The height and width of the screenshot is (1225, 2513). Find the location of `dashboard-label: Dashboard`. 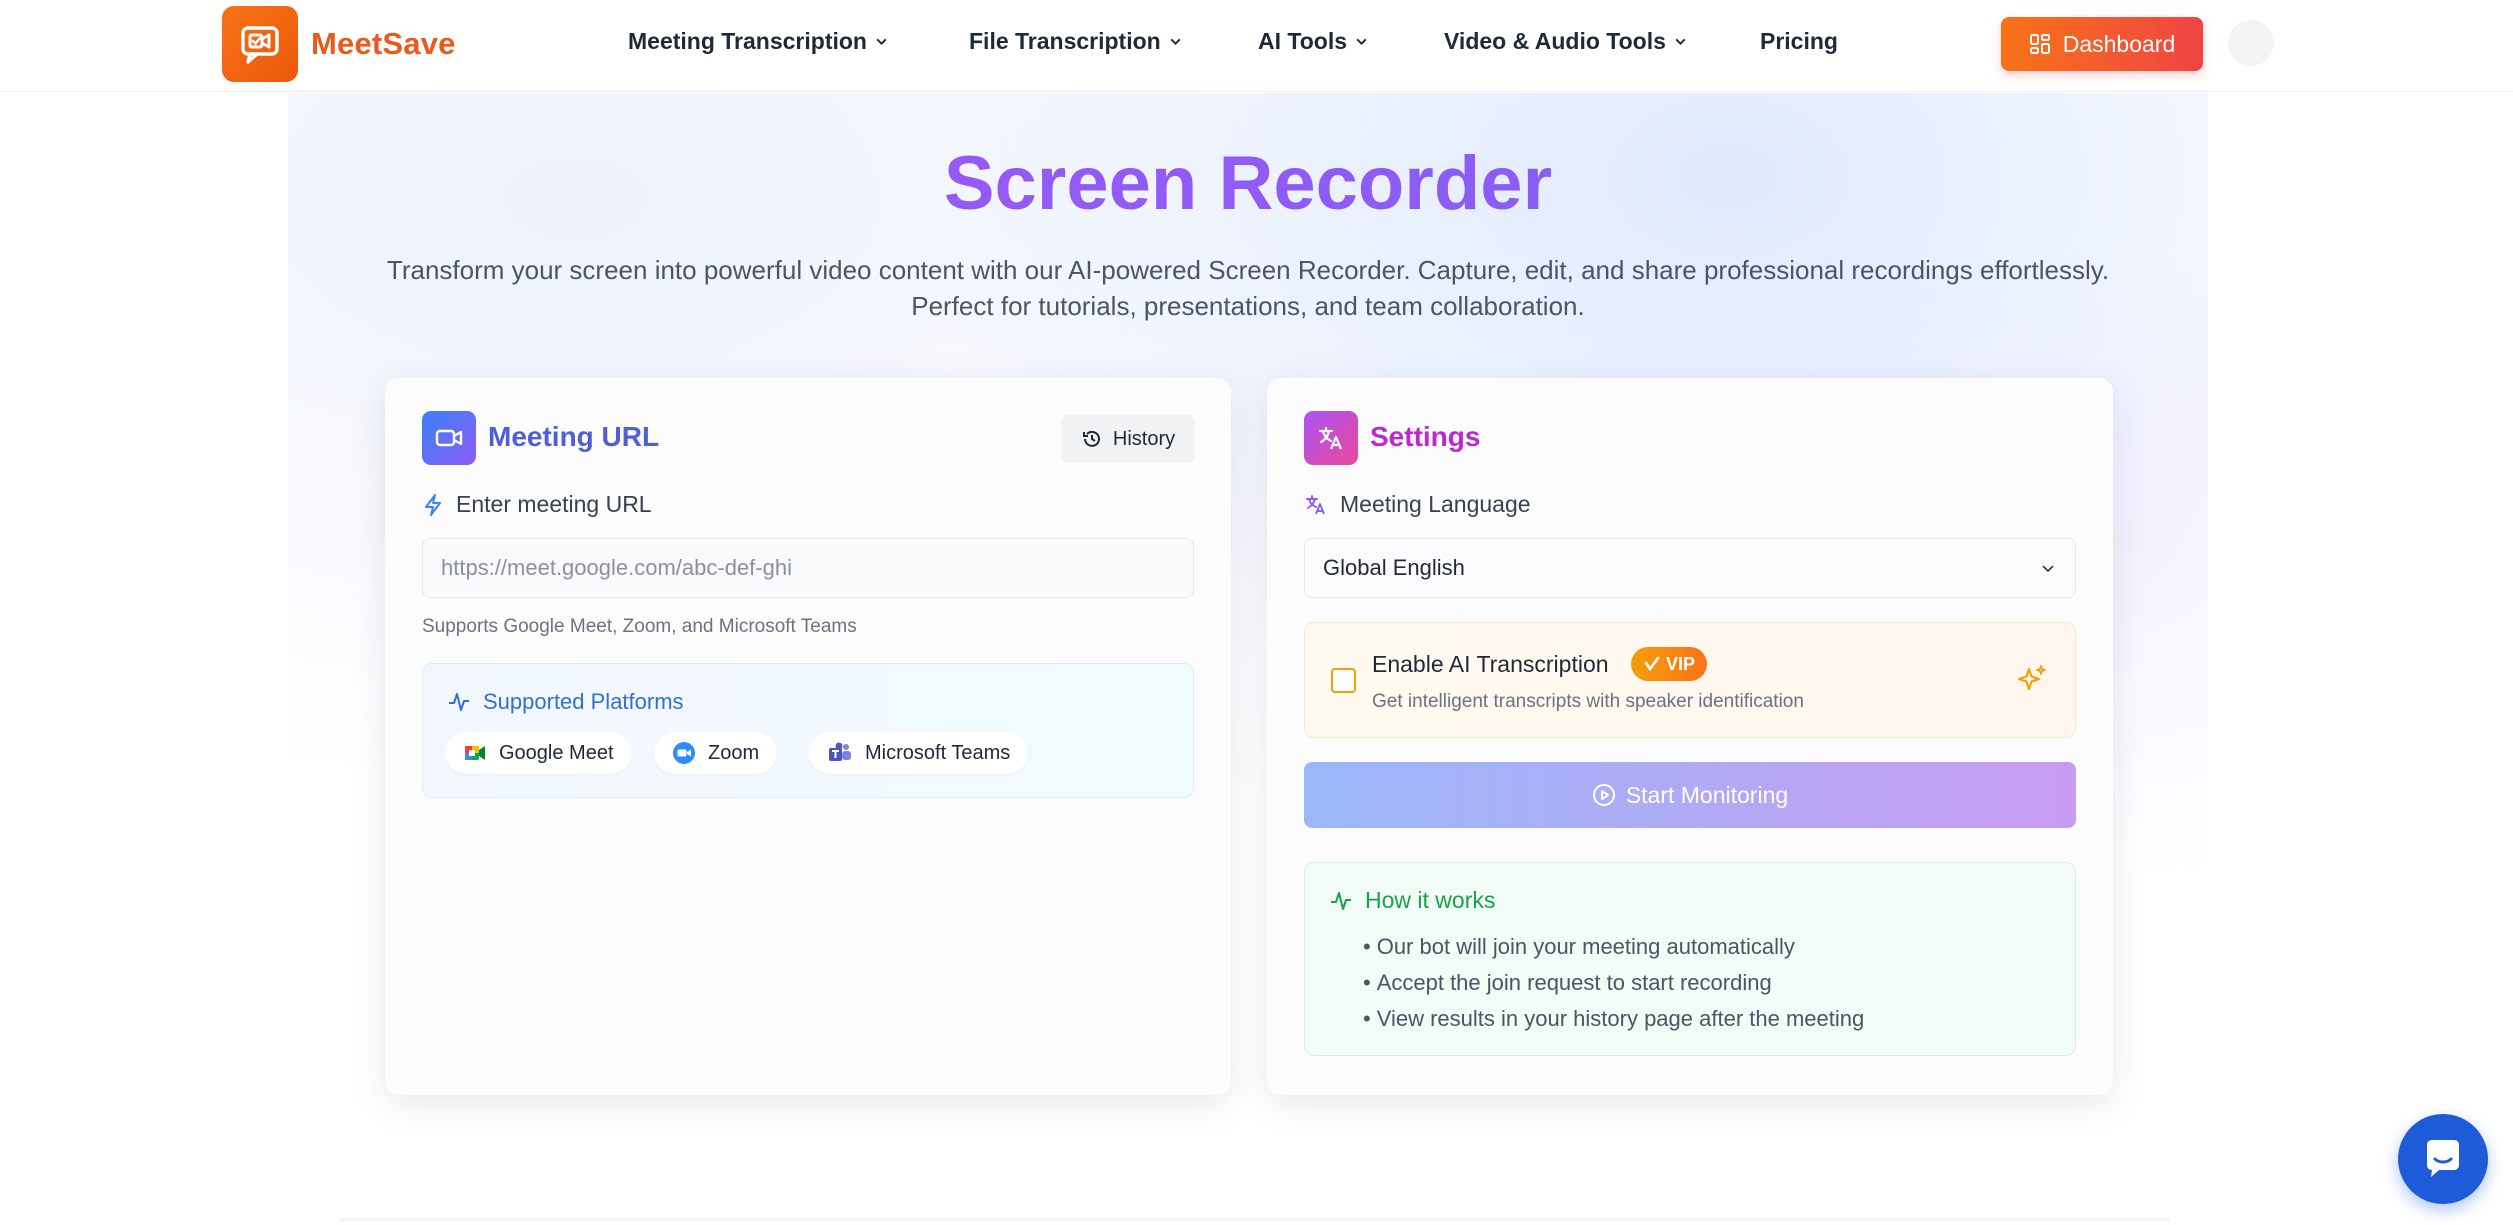

dashboard-label: Dashboard is located at coordinates (2119, 43).